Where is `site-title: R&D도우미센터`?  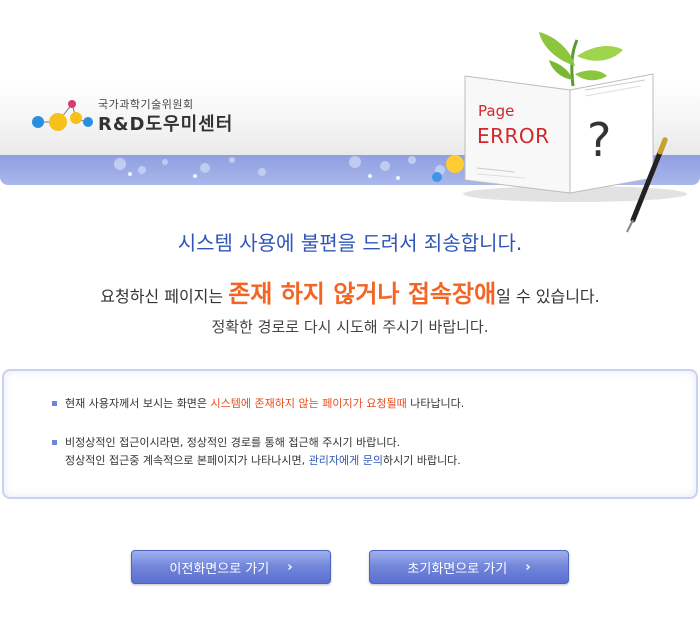 site-title: R&D도우미센터 is located at coordinates (166, 124).